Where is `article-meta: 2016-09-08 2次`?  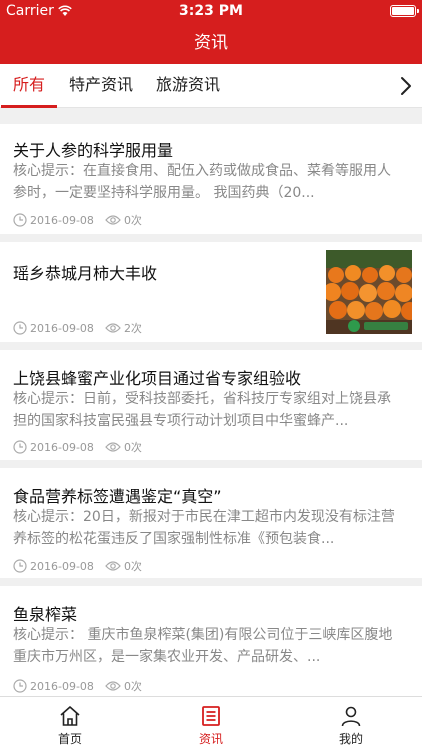 article-meta: 2016-09-08 2次 is located at coordinates (77, 328).